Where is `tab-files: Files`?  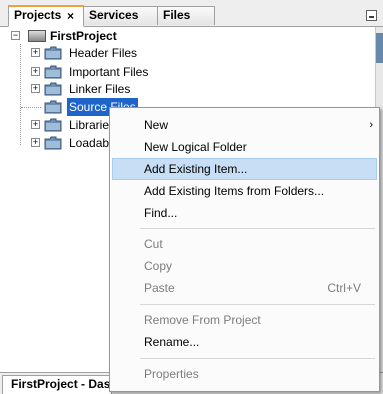 tab-files: Files is located at coordinates (186, 15).